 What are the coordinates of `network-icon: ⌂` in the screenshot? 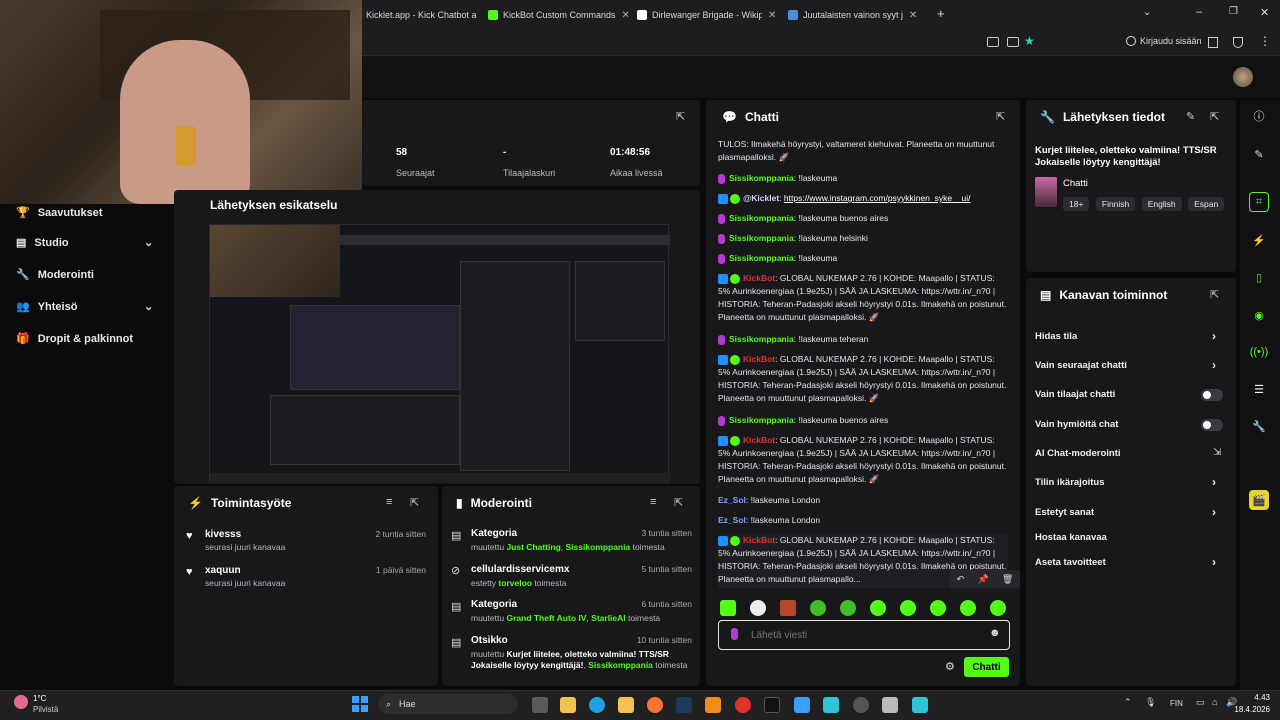 It's located at (1214, 702).